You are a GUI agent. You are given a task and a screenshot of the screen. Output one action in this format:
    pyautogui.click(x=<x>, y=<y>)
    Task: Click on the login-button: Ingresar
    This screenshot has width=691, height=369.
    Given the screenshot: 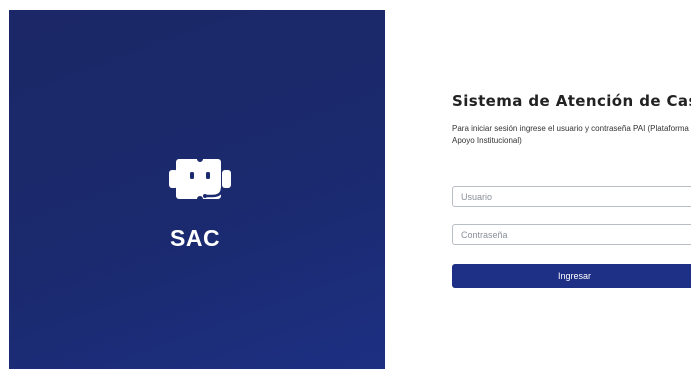 What is the action you would take?
    pyautogui.click(x=571, y=276)
    